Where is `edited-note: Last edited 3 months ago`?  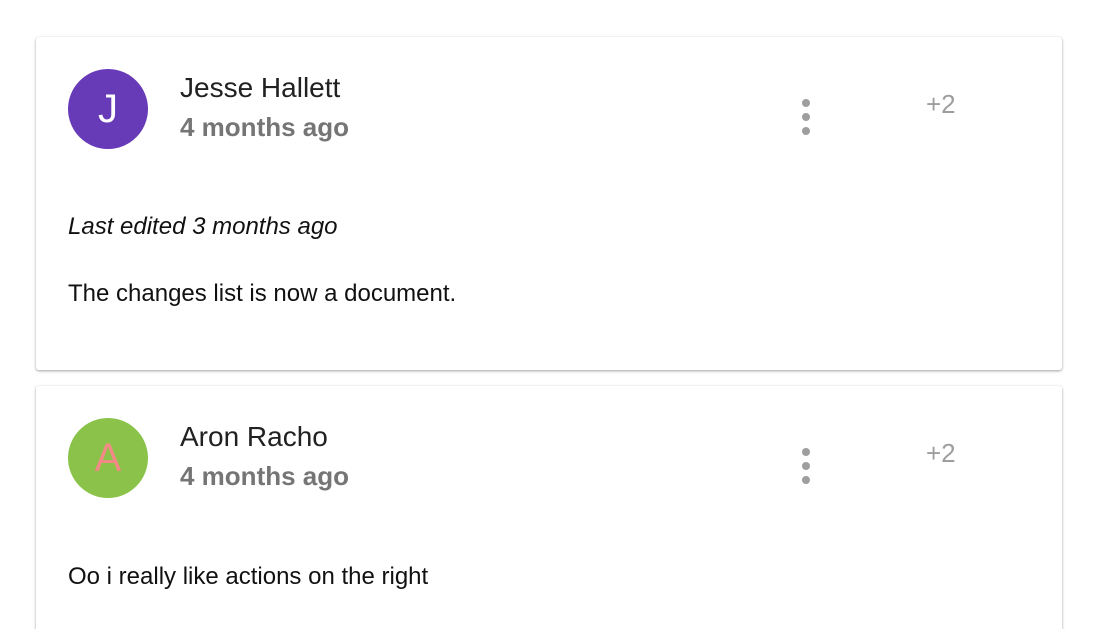
edited-note: Last edited 3 months ago is located at coordinates (203, 226).